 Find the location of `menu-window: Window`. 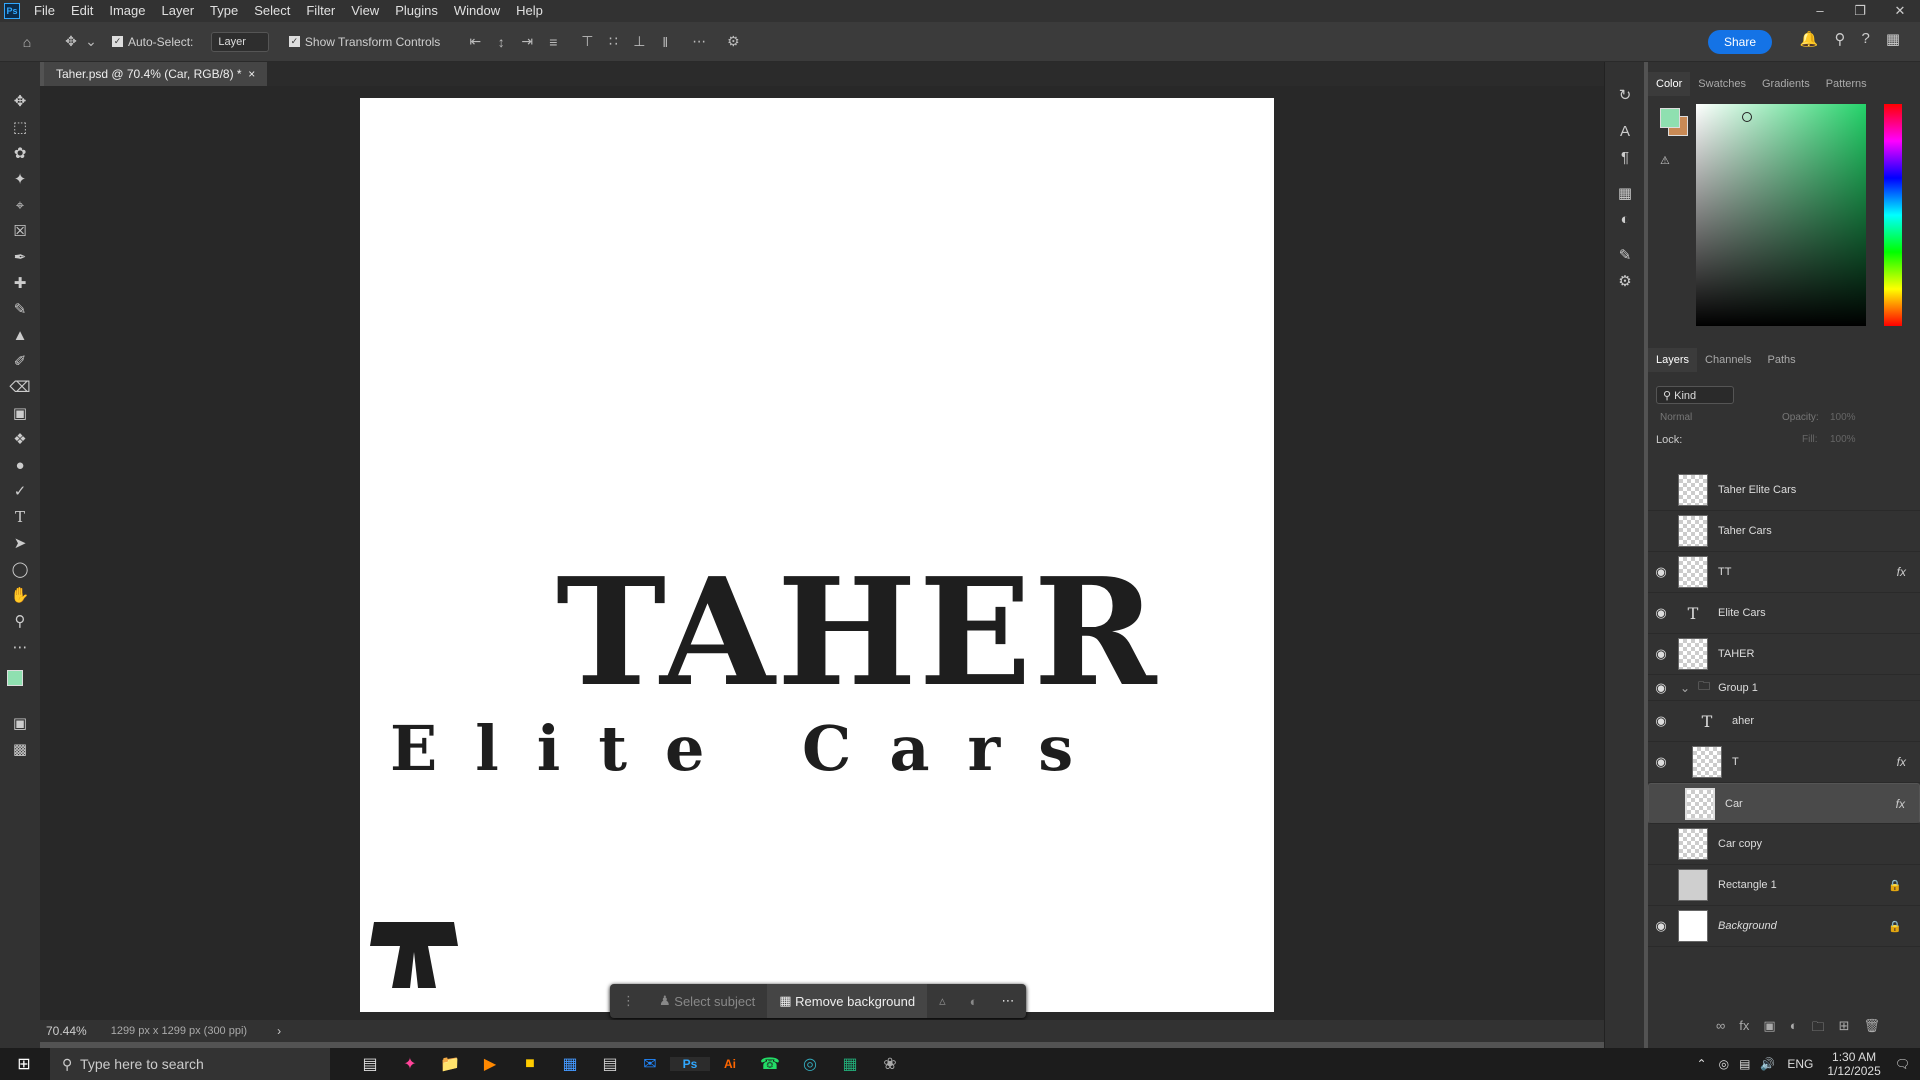

menu-window: Window is located at coordinates (477, 11).